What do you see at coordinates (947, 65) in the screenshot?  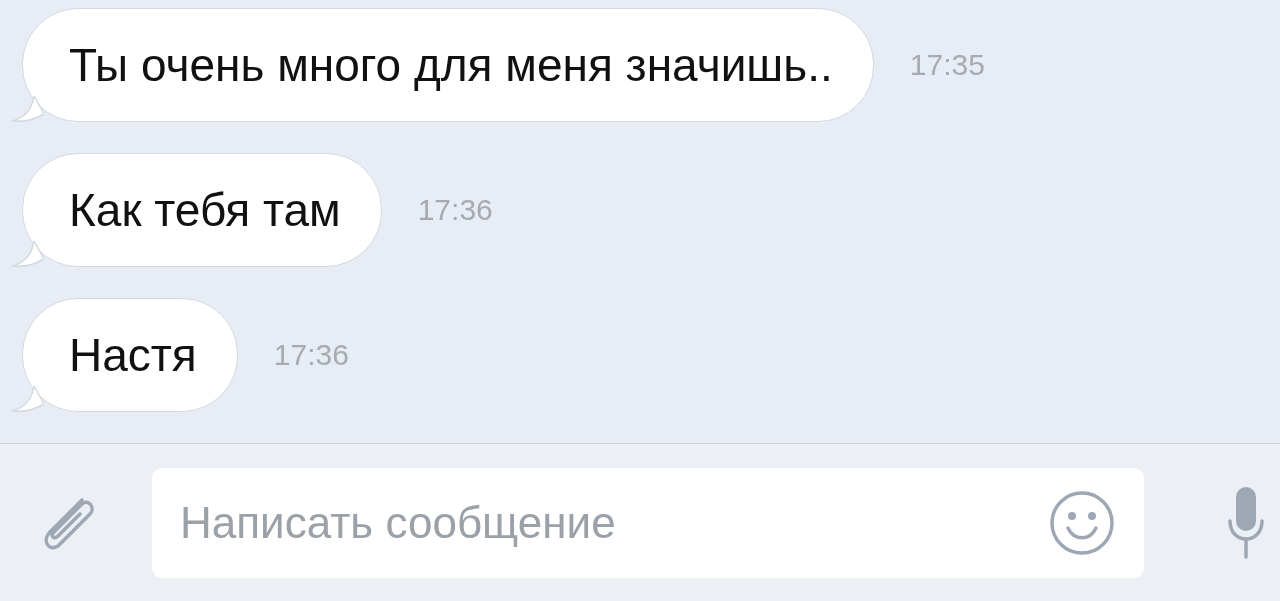 I see `message-time: 17:35` at bounding box center [947, 65].